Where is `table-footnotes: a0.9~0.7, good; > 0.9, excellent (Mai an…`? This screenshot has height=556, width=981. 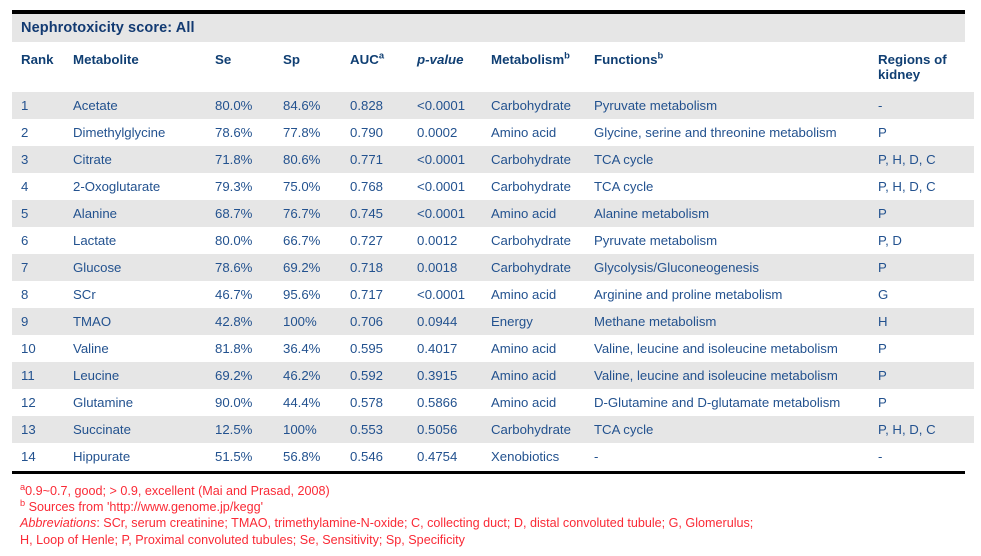
table-footnotes: a0.9~0.7, good; > 0.9, excellent (Mai an… is located at coordinates (495, 514).